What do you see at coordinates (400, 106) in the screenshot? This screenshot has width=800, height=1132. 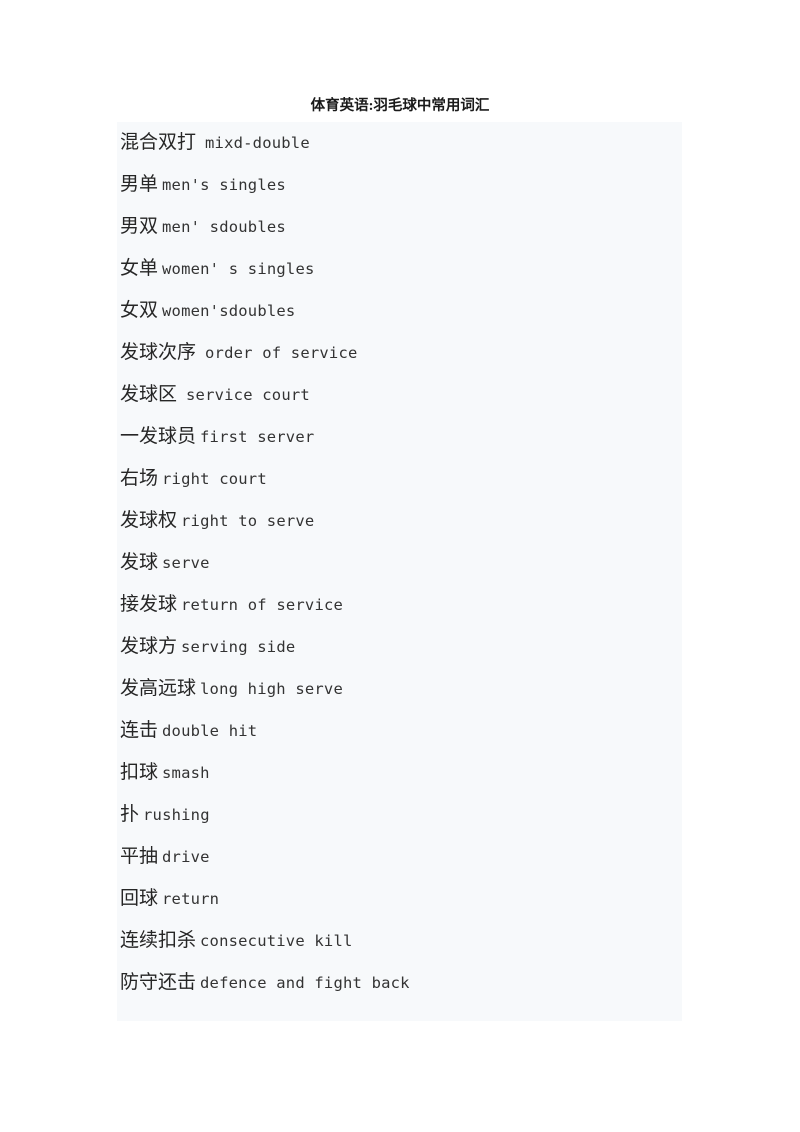 I see `page-title: 体育英语:羽毛球中常用词汇` at bounding box center [400, 106].